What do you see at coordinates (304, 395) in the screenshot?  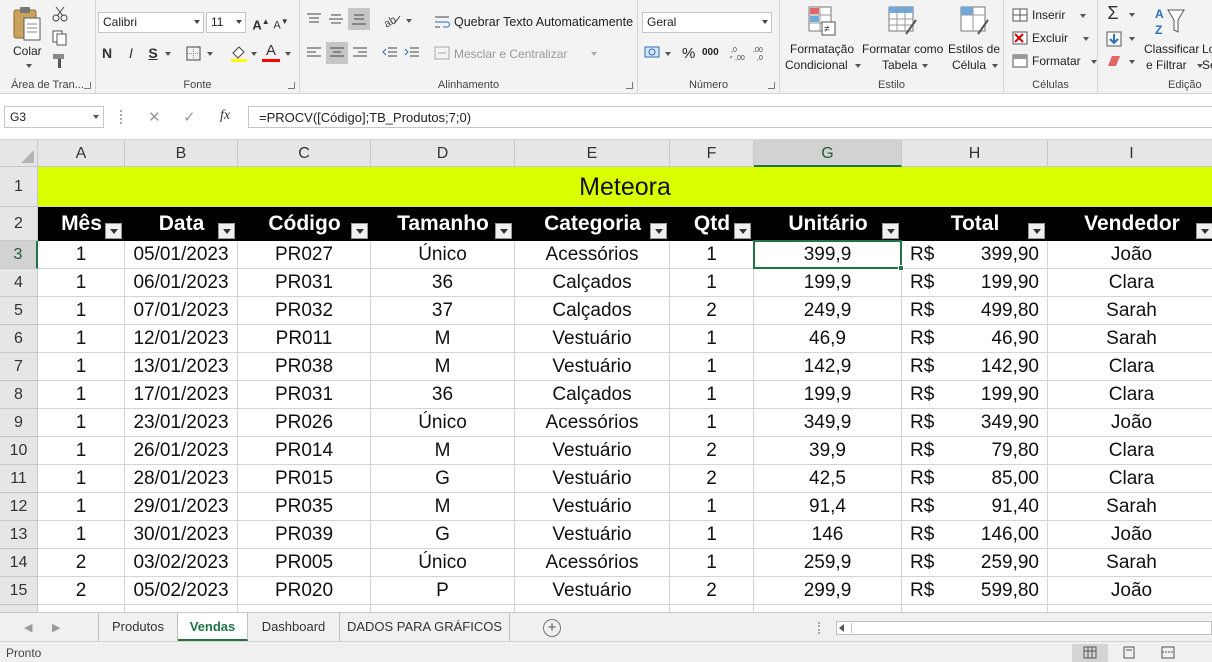 I see `data-cell: PR031` at bounding box center [304, 395].